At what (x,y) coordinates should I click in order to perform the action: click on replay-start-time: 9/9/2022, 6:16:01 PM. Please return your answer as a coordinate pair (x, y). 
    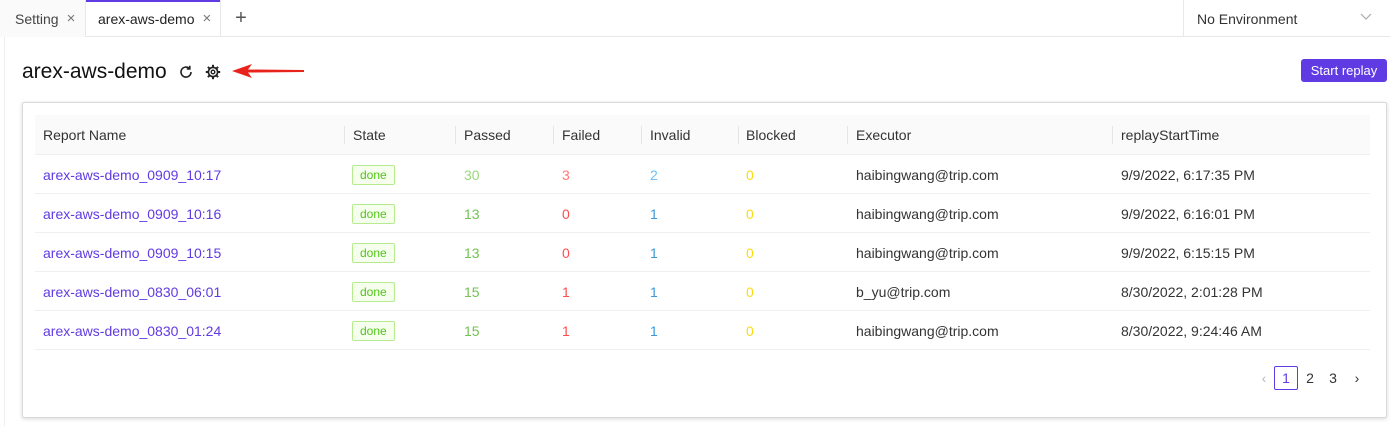
    Looking at the image, I should click on (1188, 213).